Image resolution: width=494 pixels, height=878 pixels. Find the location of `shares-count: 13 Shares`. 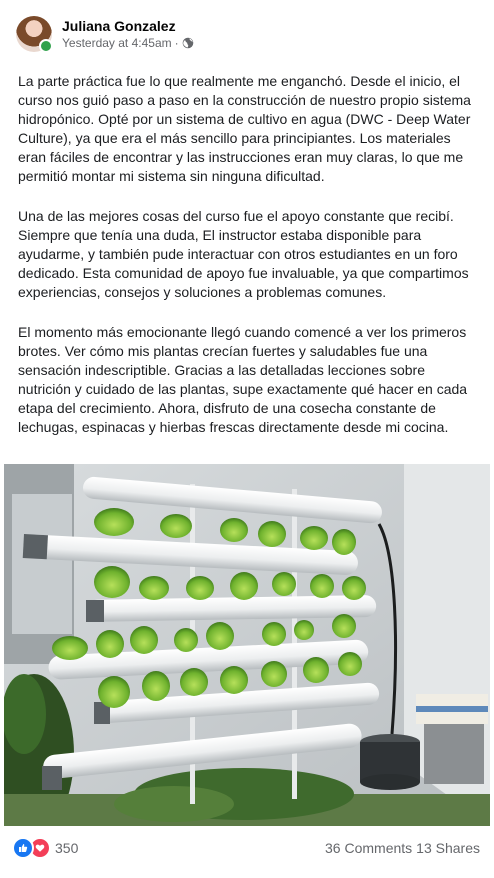

shares-count: 13 Shares is located at coordinates (448, 848).